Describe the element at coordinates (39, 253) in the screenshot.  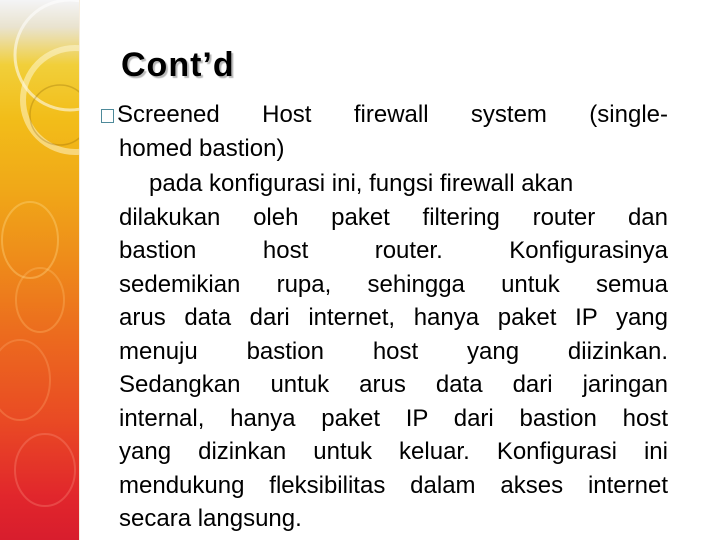
I see `decorative-circles-icon` at that location.